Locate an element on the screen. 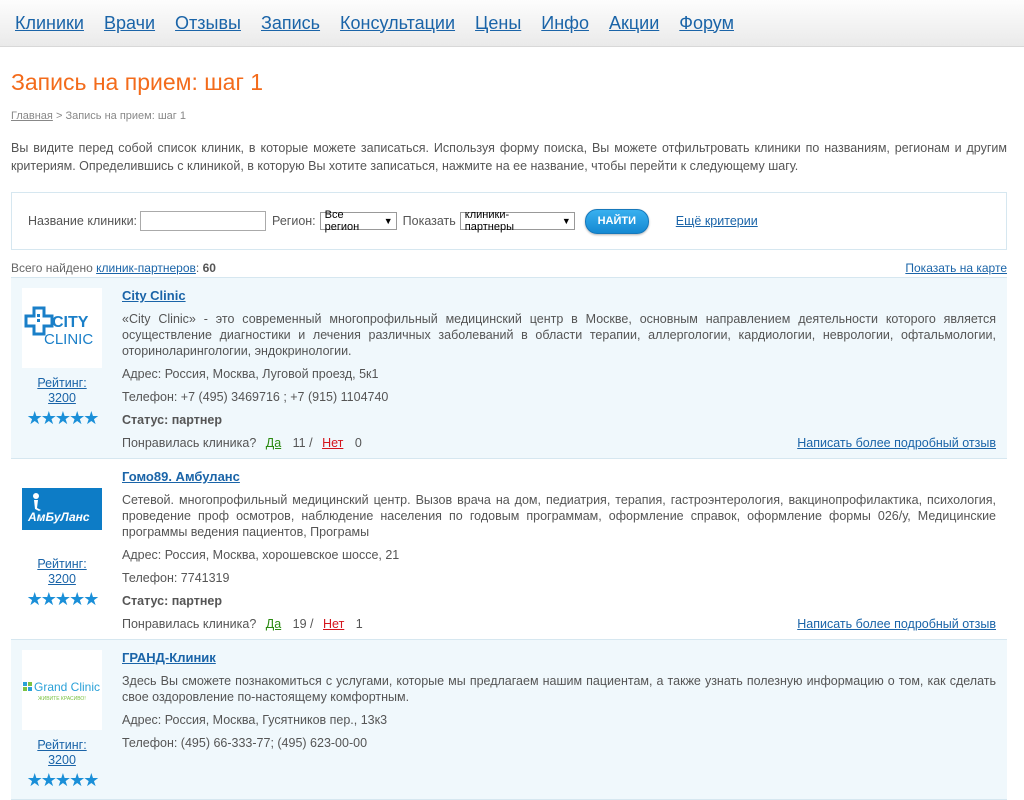 The width and height of the screenshot is (1024, 800). partner-clinics-link: клиник-партнеров is located at coordinates (146, 268).